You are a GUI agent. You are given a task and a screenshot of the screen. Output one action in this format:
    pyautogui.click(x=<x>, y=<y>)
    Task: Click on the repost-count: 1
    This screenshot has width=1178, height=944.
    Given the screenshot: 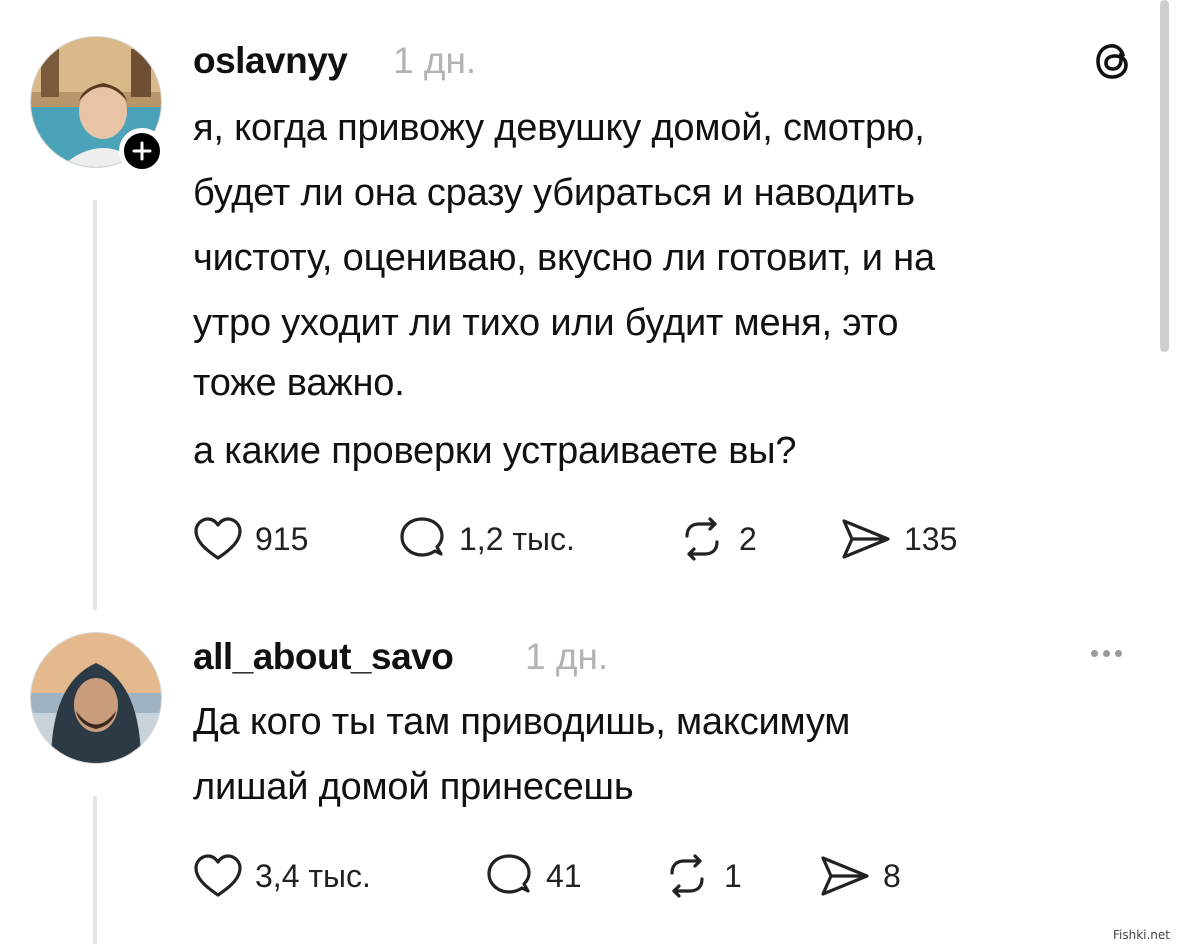 What is the action you would take?
    pyautogui.click(x=733, y=875)
    